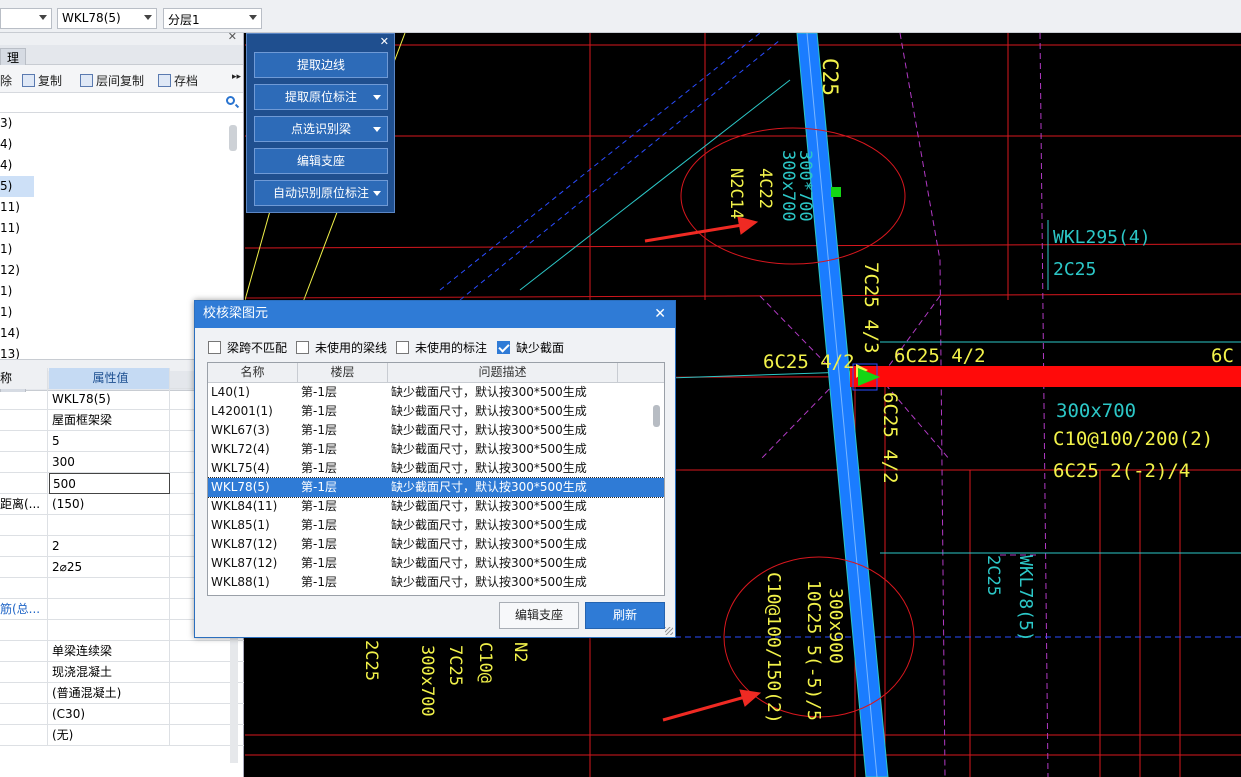  What do you see at coordinates (109, 546) in the screenshot?
I see `property-value: 2` at bounding box center [109, 546].